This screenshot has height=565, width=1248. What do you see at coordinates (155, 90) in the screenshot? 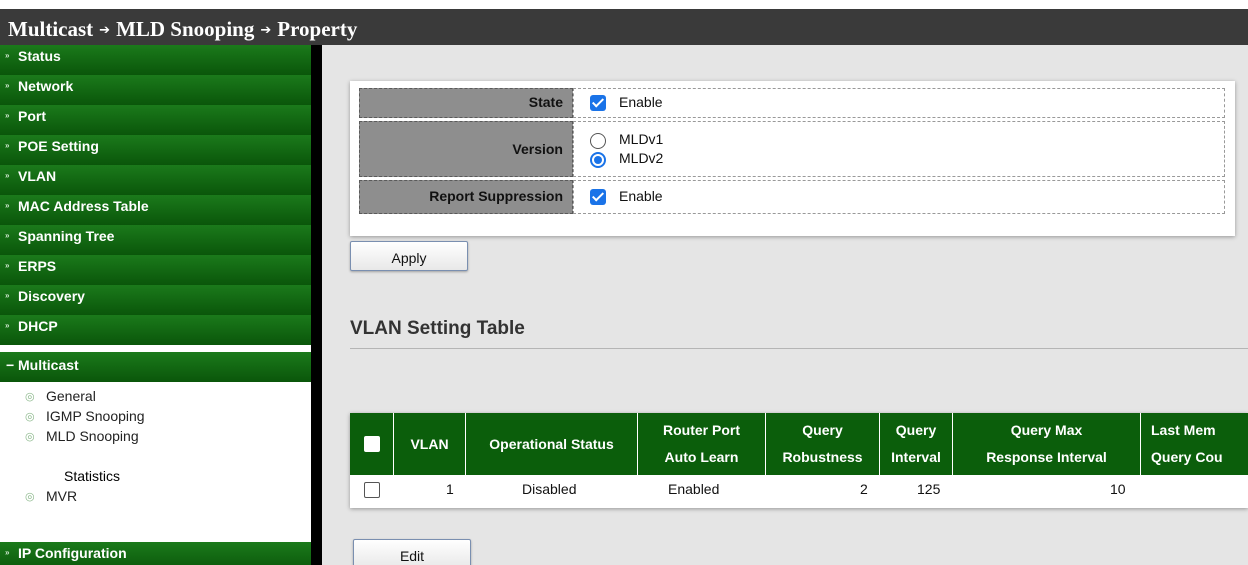
I see `sidebar-item-network: » Network` at bounding box center [155, 90].